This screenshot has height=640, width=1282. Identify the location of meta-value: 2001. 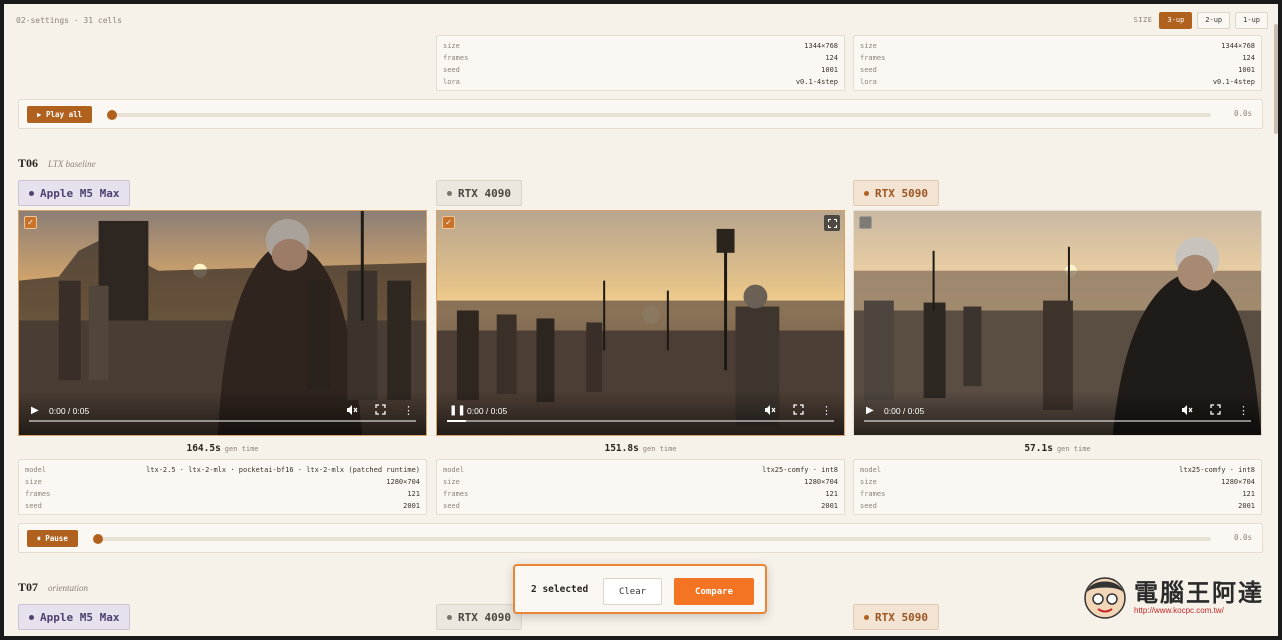
(411, 506).